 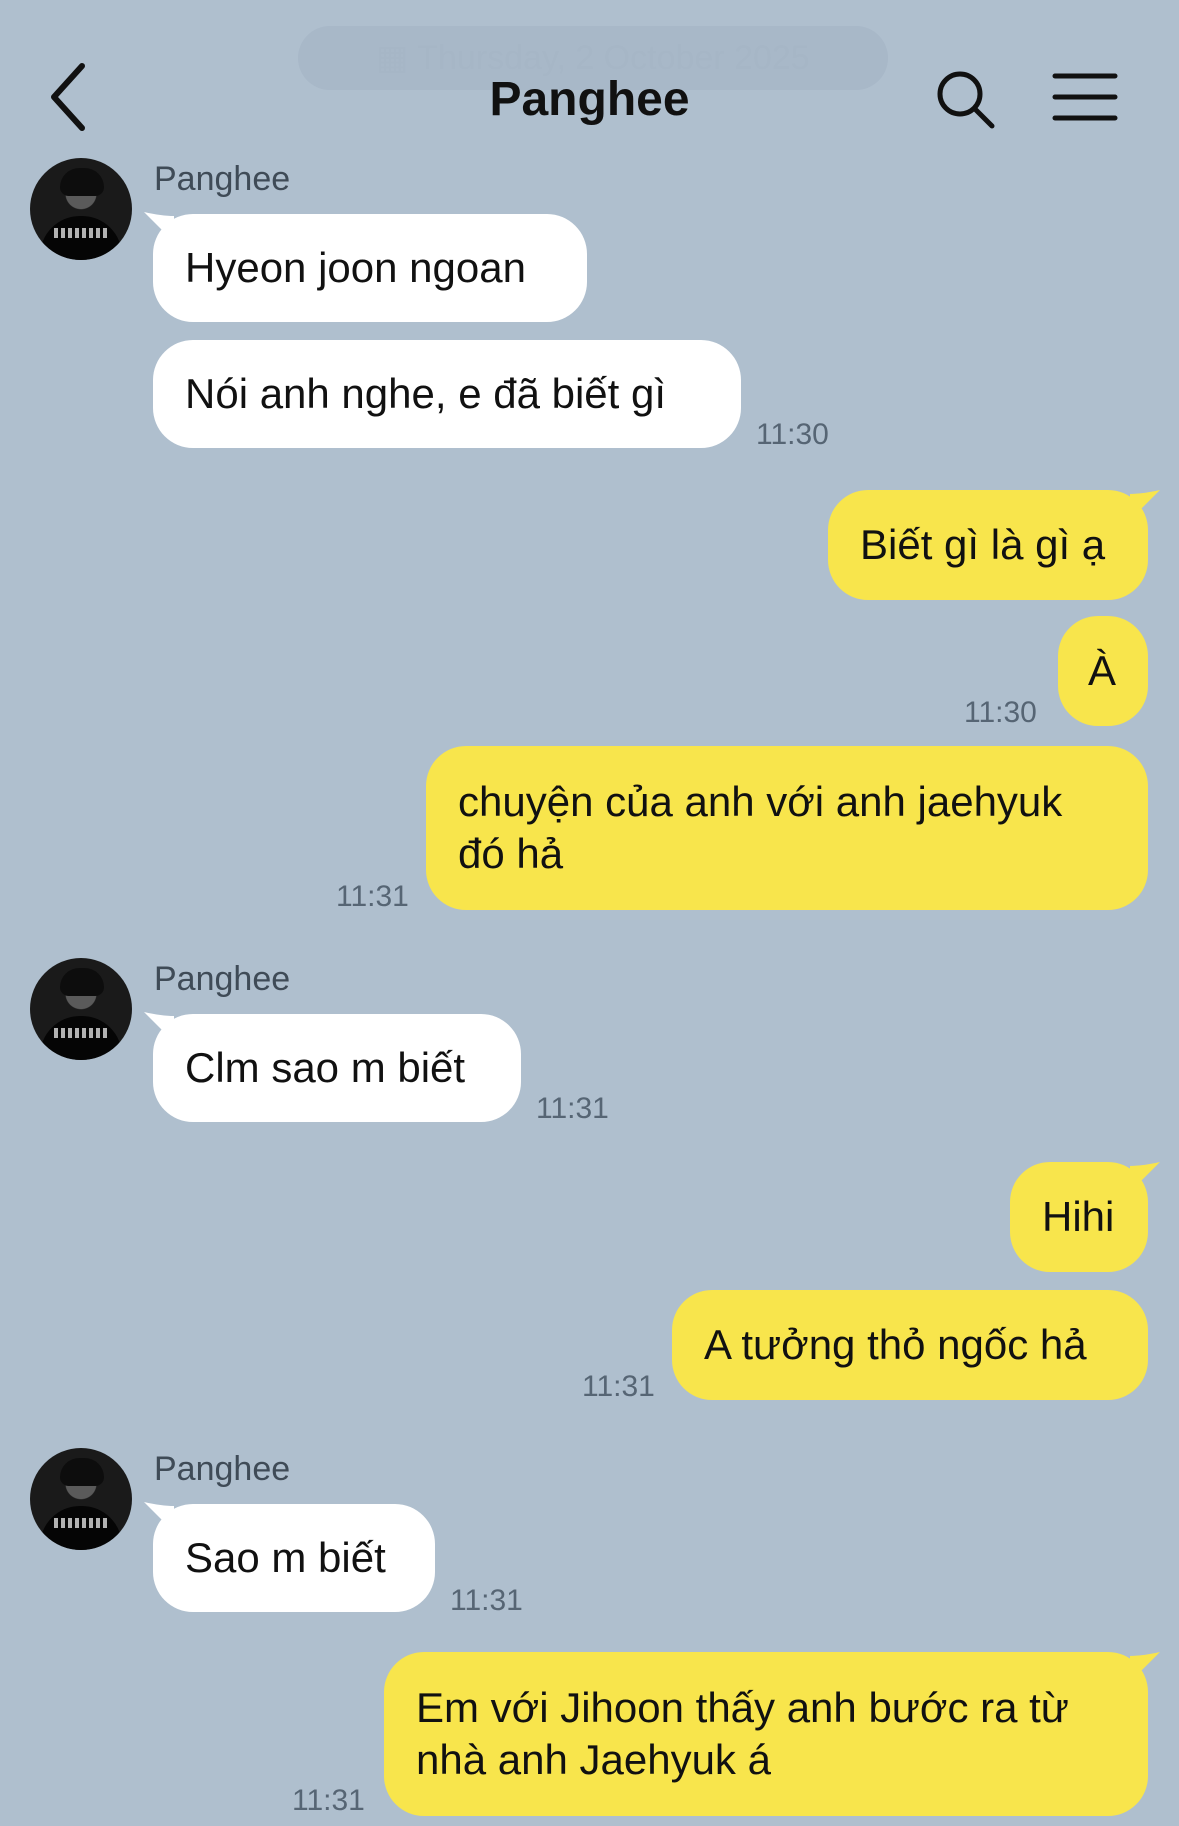 I want to click on message-bubble: chuyện của anh với anh jaehyuk đó hả, so click(x=787, y=828).